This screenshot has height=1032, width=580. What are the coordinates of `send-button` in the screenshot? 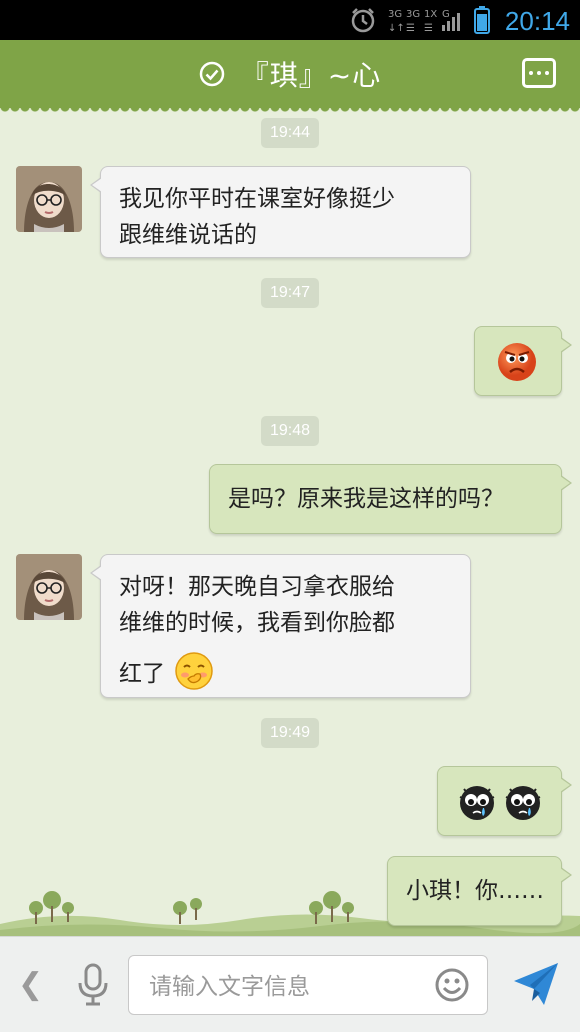 It's located at (536, 986).